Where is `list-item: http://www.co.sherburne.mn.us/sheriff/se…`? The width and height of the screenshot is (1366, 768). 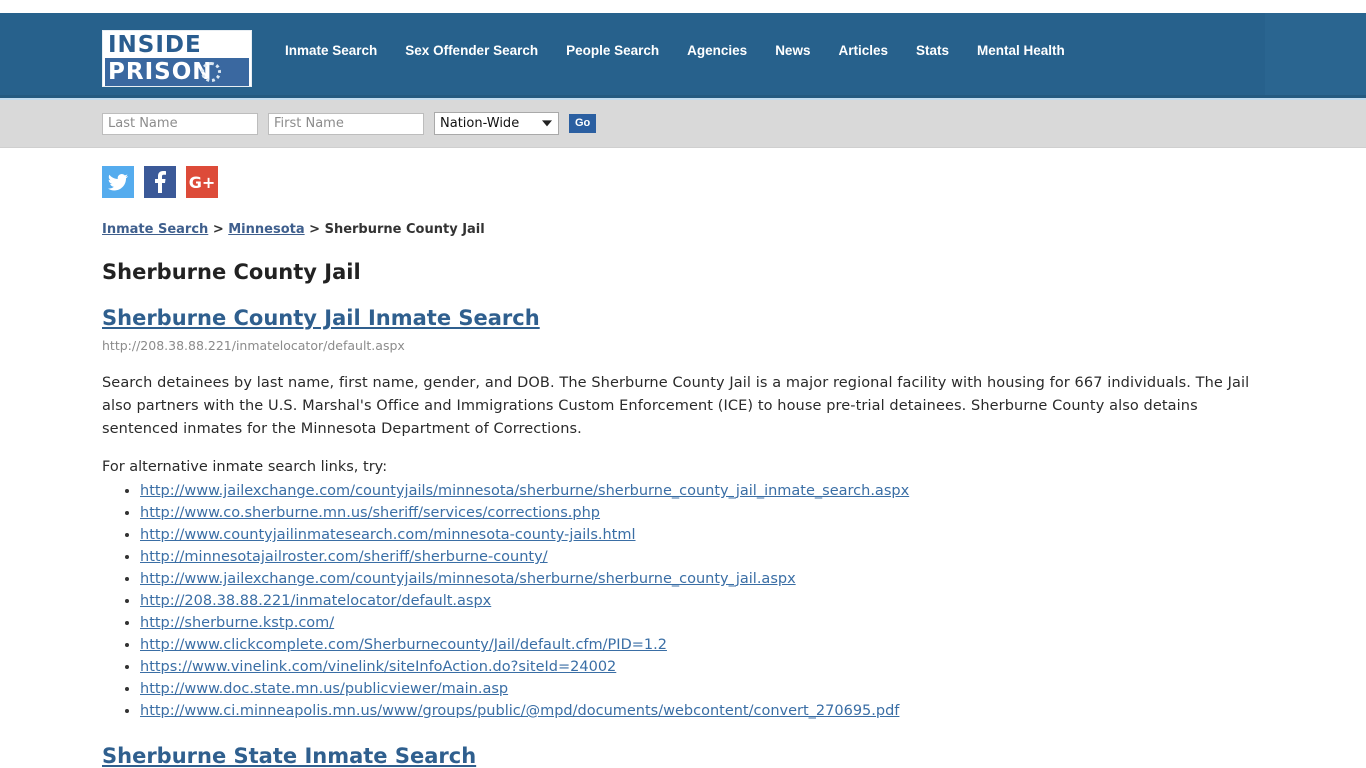 list-item: http://www.co.sherburne.mn.us/sheriff/se… is located at coordinates (703, 513).